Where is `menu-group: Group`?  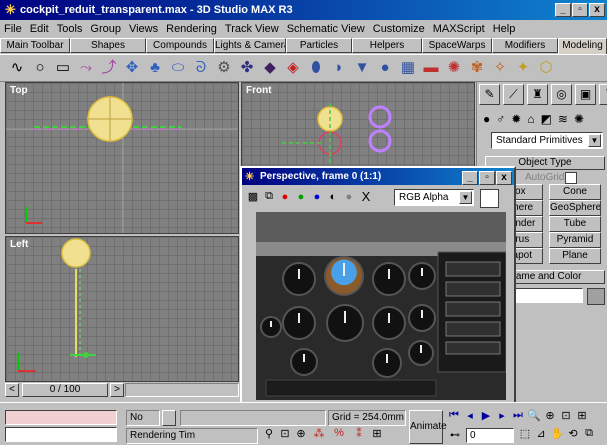 menu-group: Group is located at coordinates (105, 29).